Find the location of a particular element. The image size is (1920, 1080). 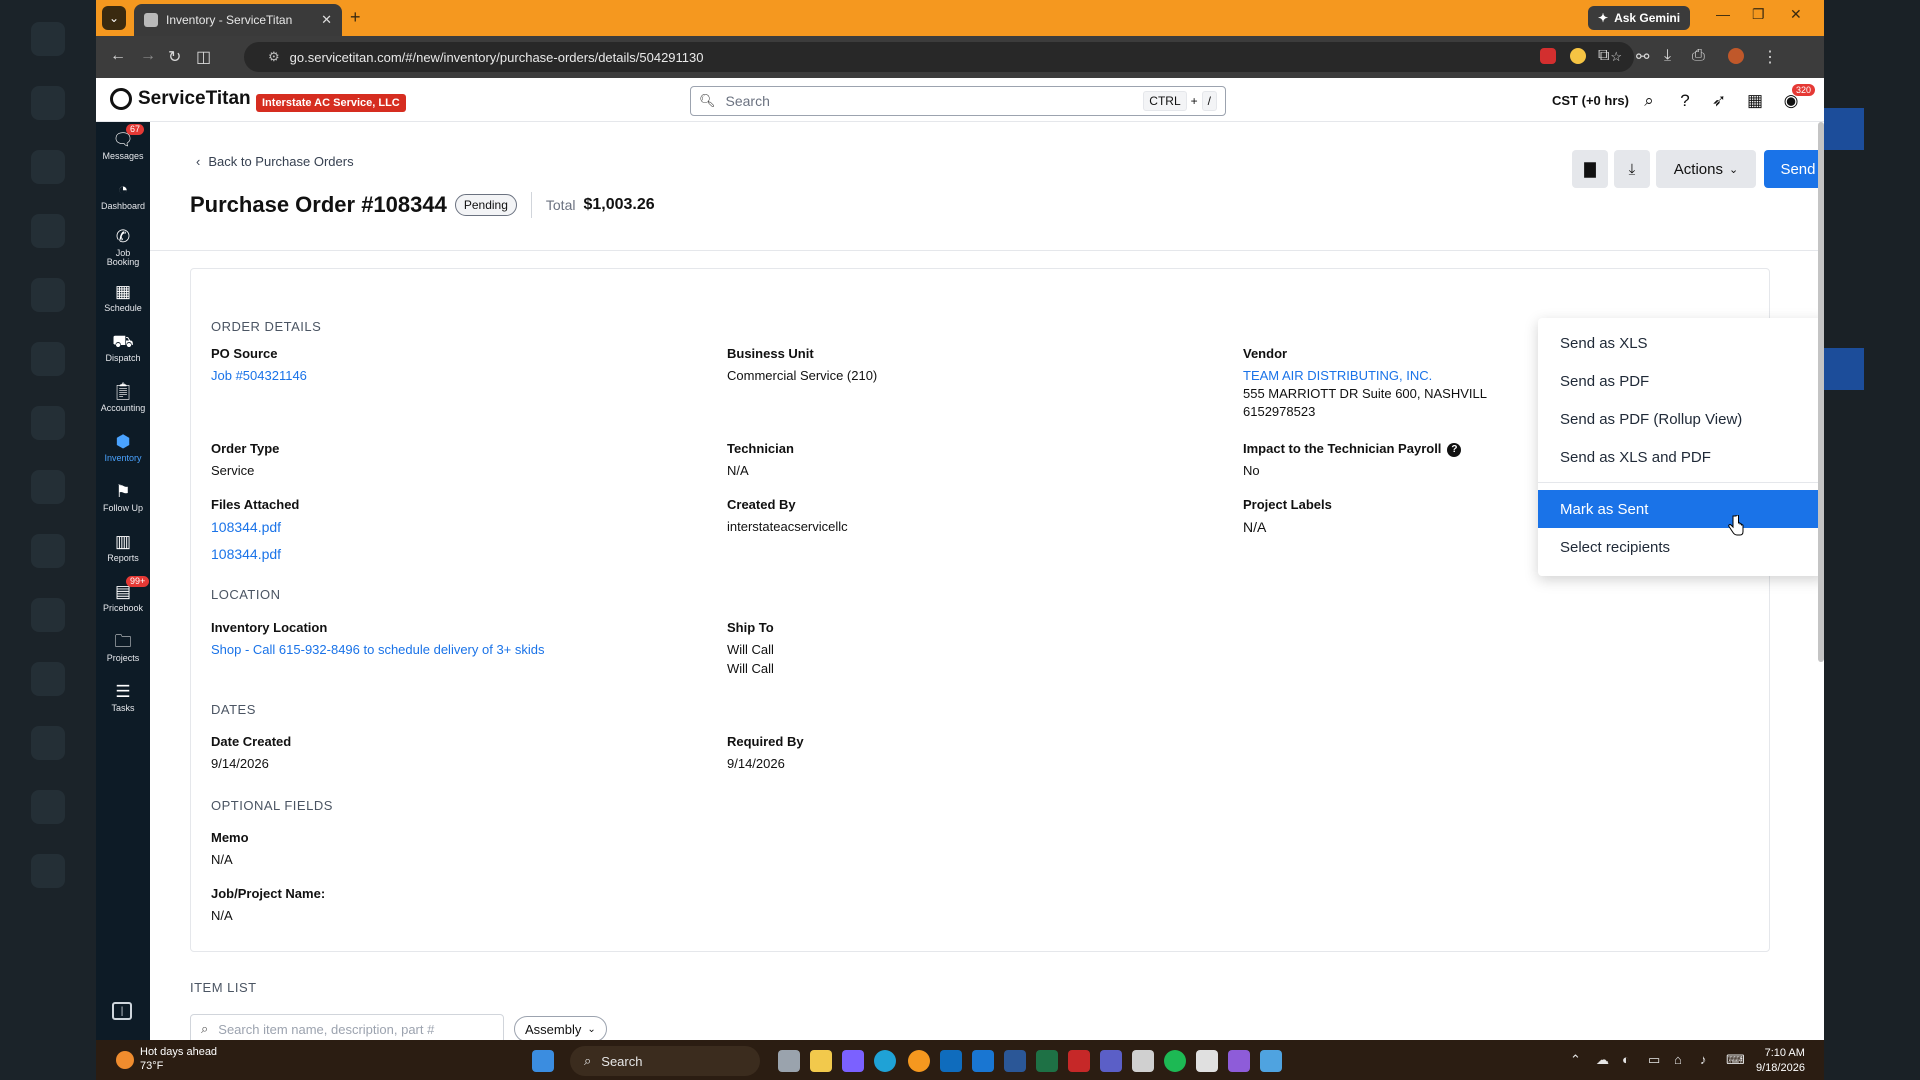

actions-button: Actions ⌄ is located at coordinates (1706, 169).